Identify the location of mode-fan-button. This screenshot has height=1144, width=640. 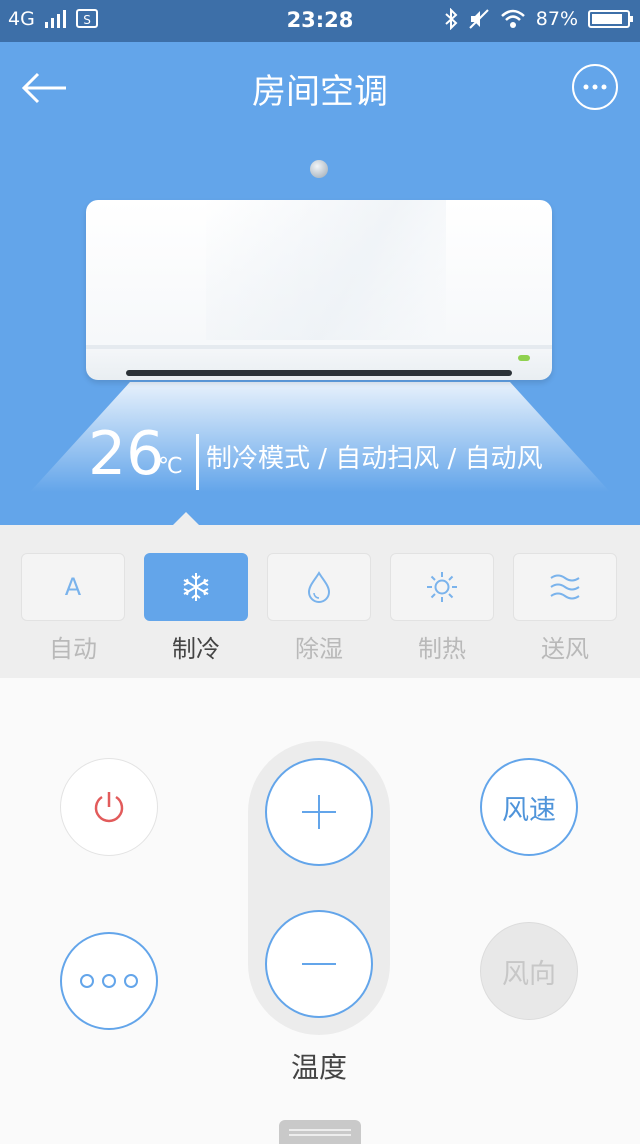
(565, 587).